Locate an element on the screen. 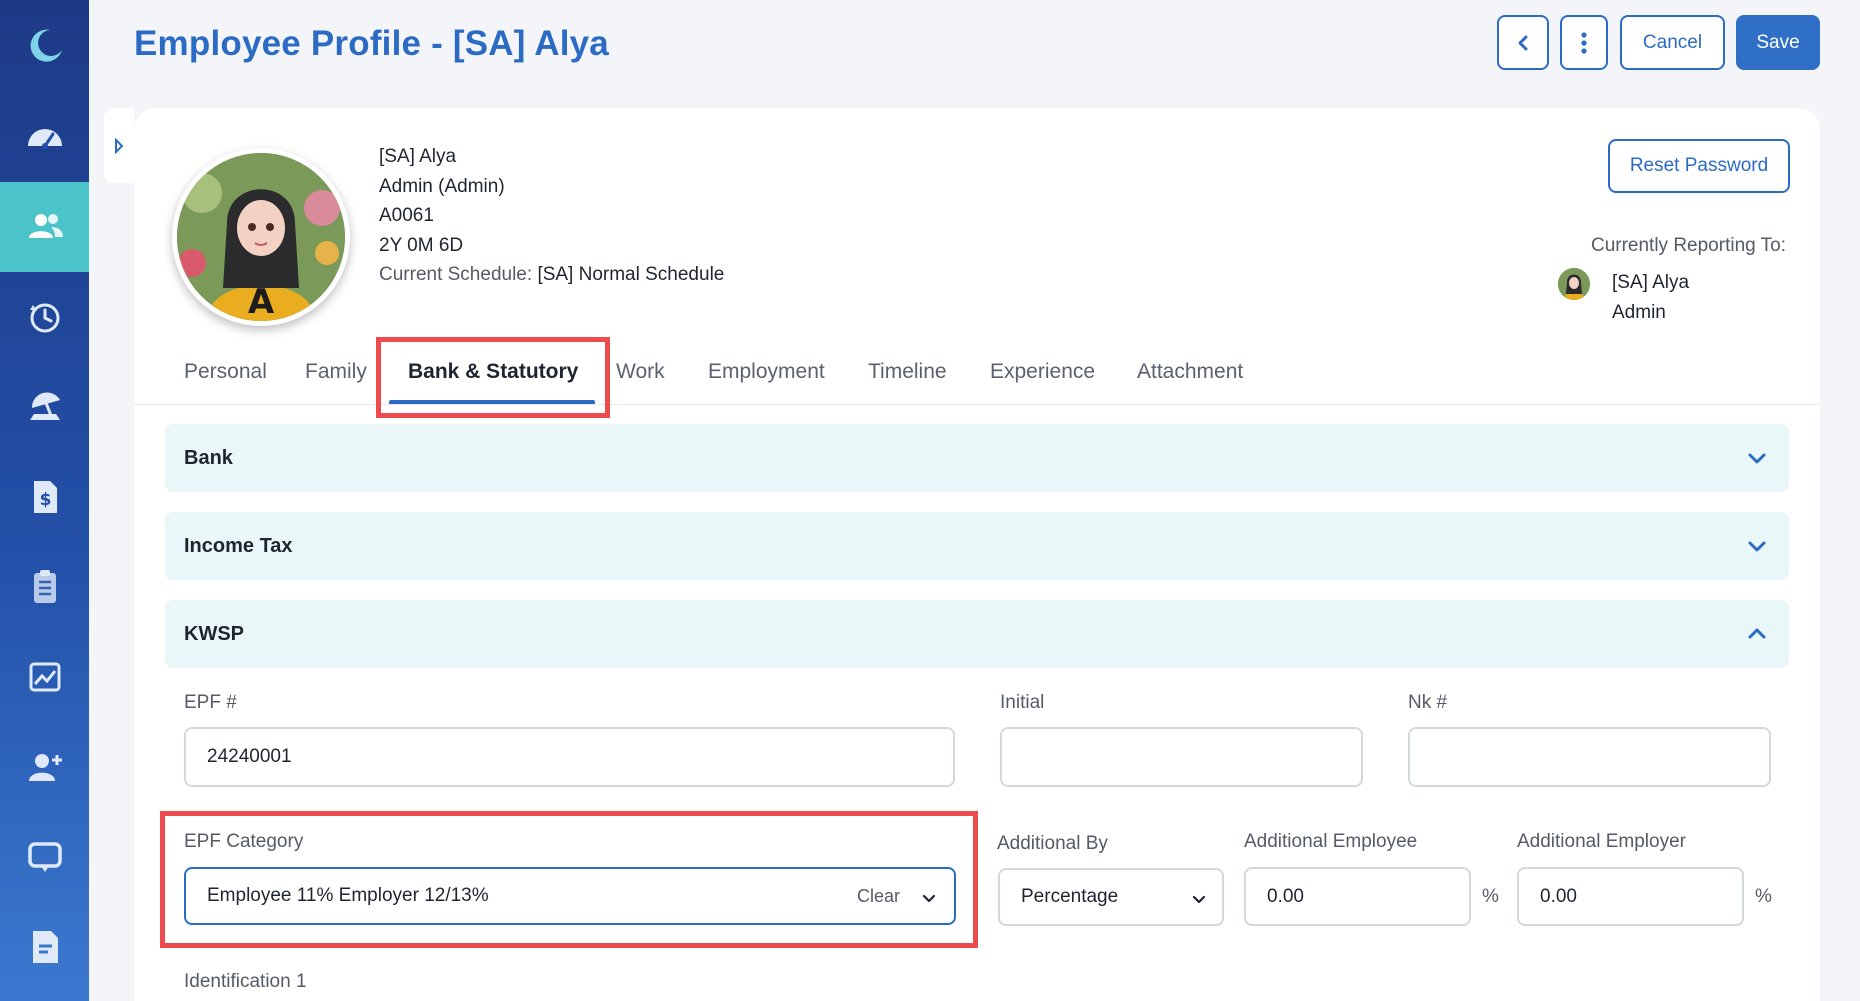  cancel-button: Cancel is located at coordinates (1672, 42).